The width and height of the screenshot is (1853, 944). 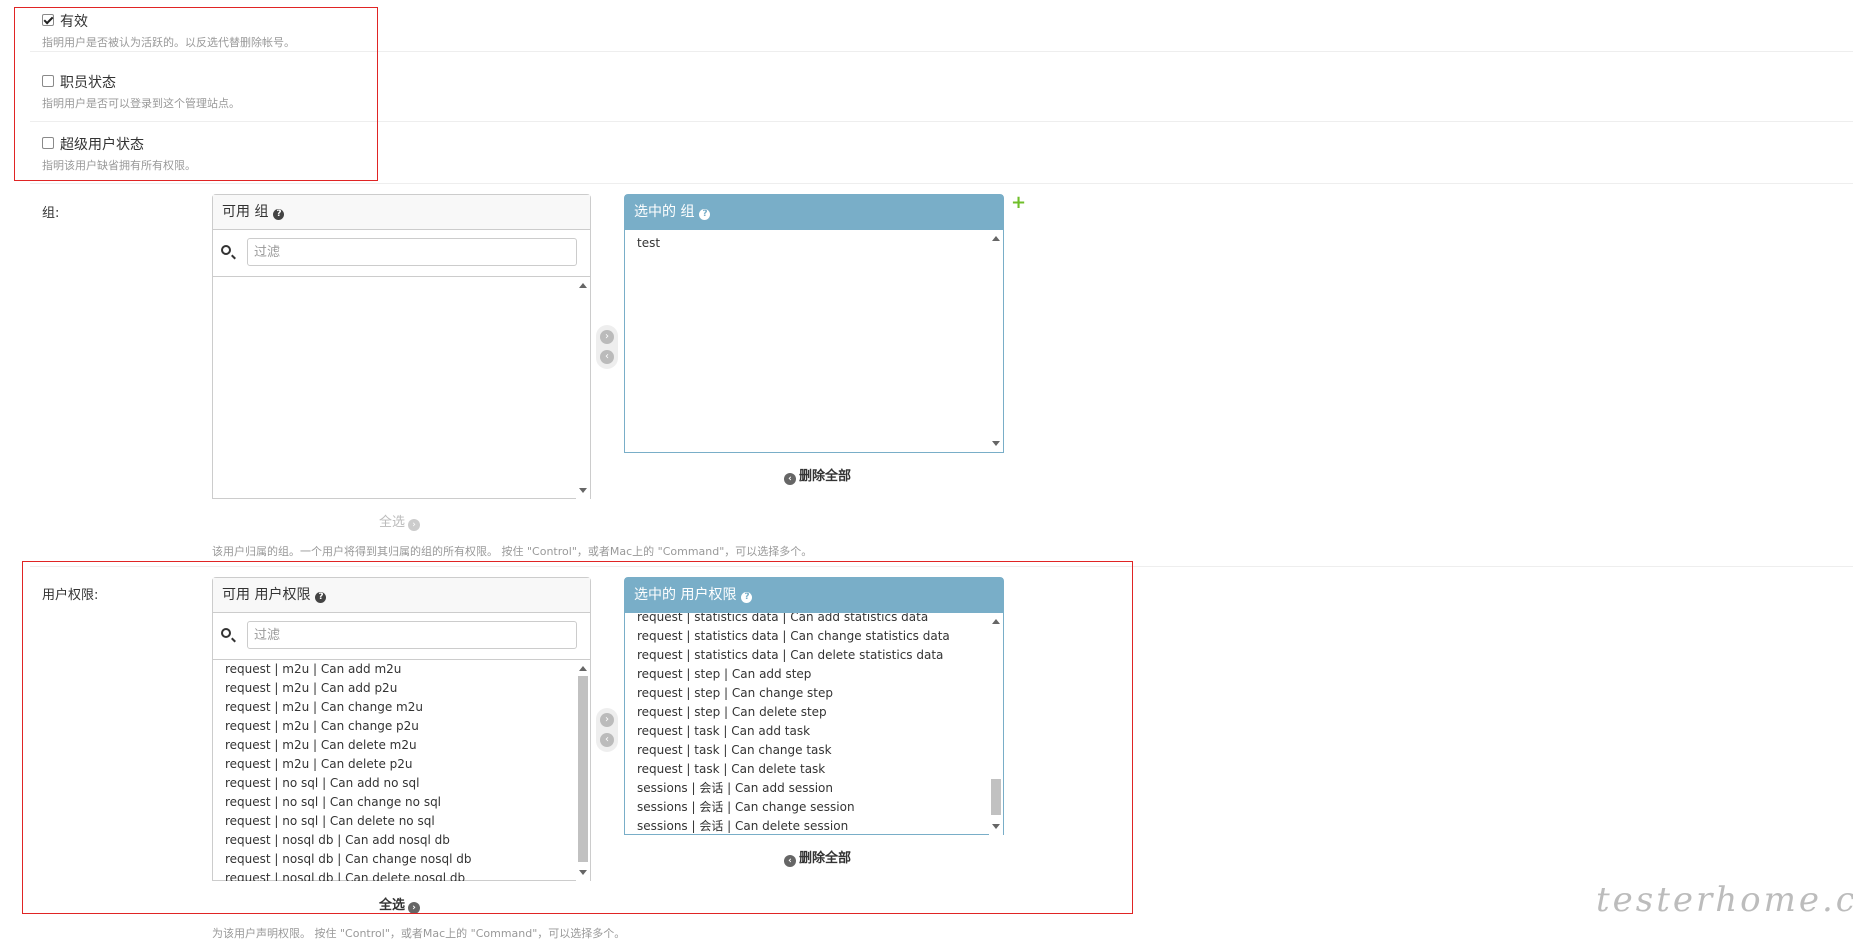 What do you see at coordinates (1018, 202) in the screenshot?
I see `plus-icon: +` at bounding box center [1018, 202].